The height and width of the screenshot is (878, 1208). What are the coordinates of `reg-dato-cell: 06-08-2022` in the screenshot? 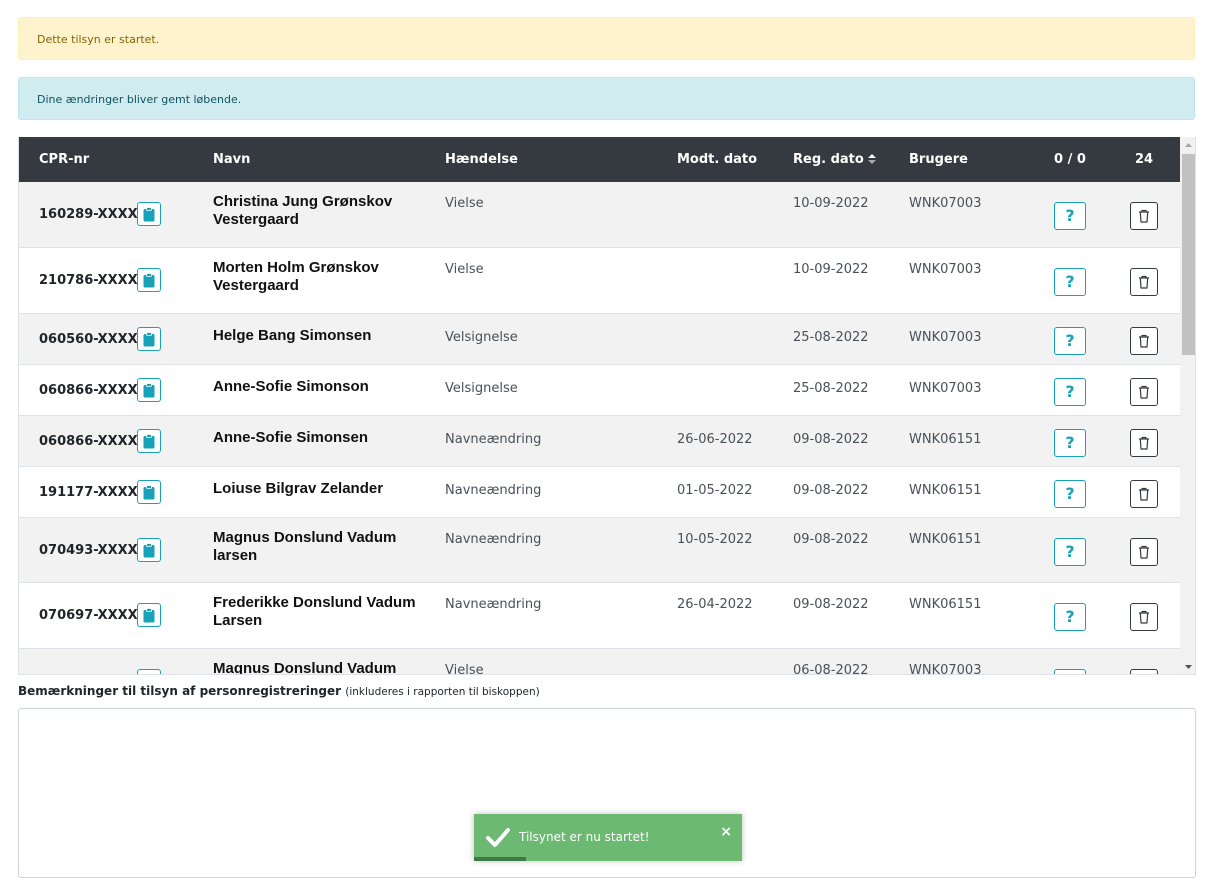 It's located at (831, 669).